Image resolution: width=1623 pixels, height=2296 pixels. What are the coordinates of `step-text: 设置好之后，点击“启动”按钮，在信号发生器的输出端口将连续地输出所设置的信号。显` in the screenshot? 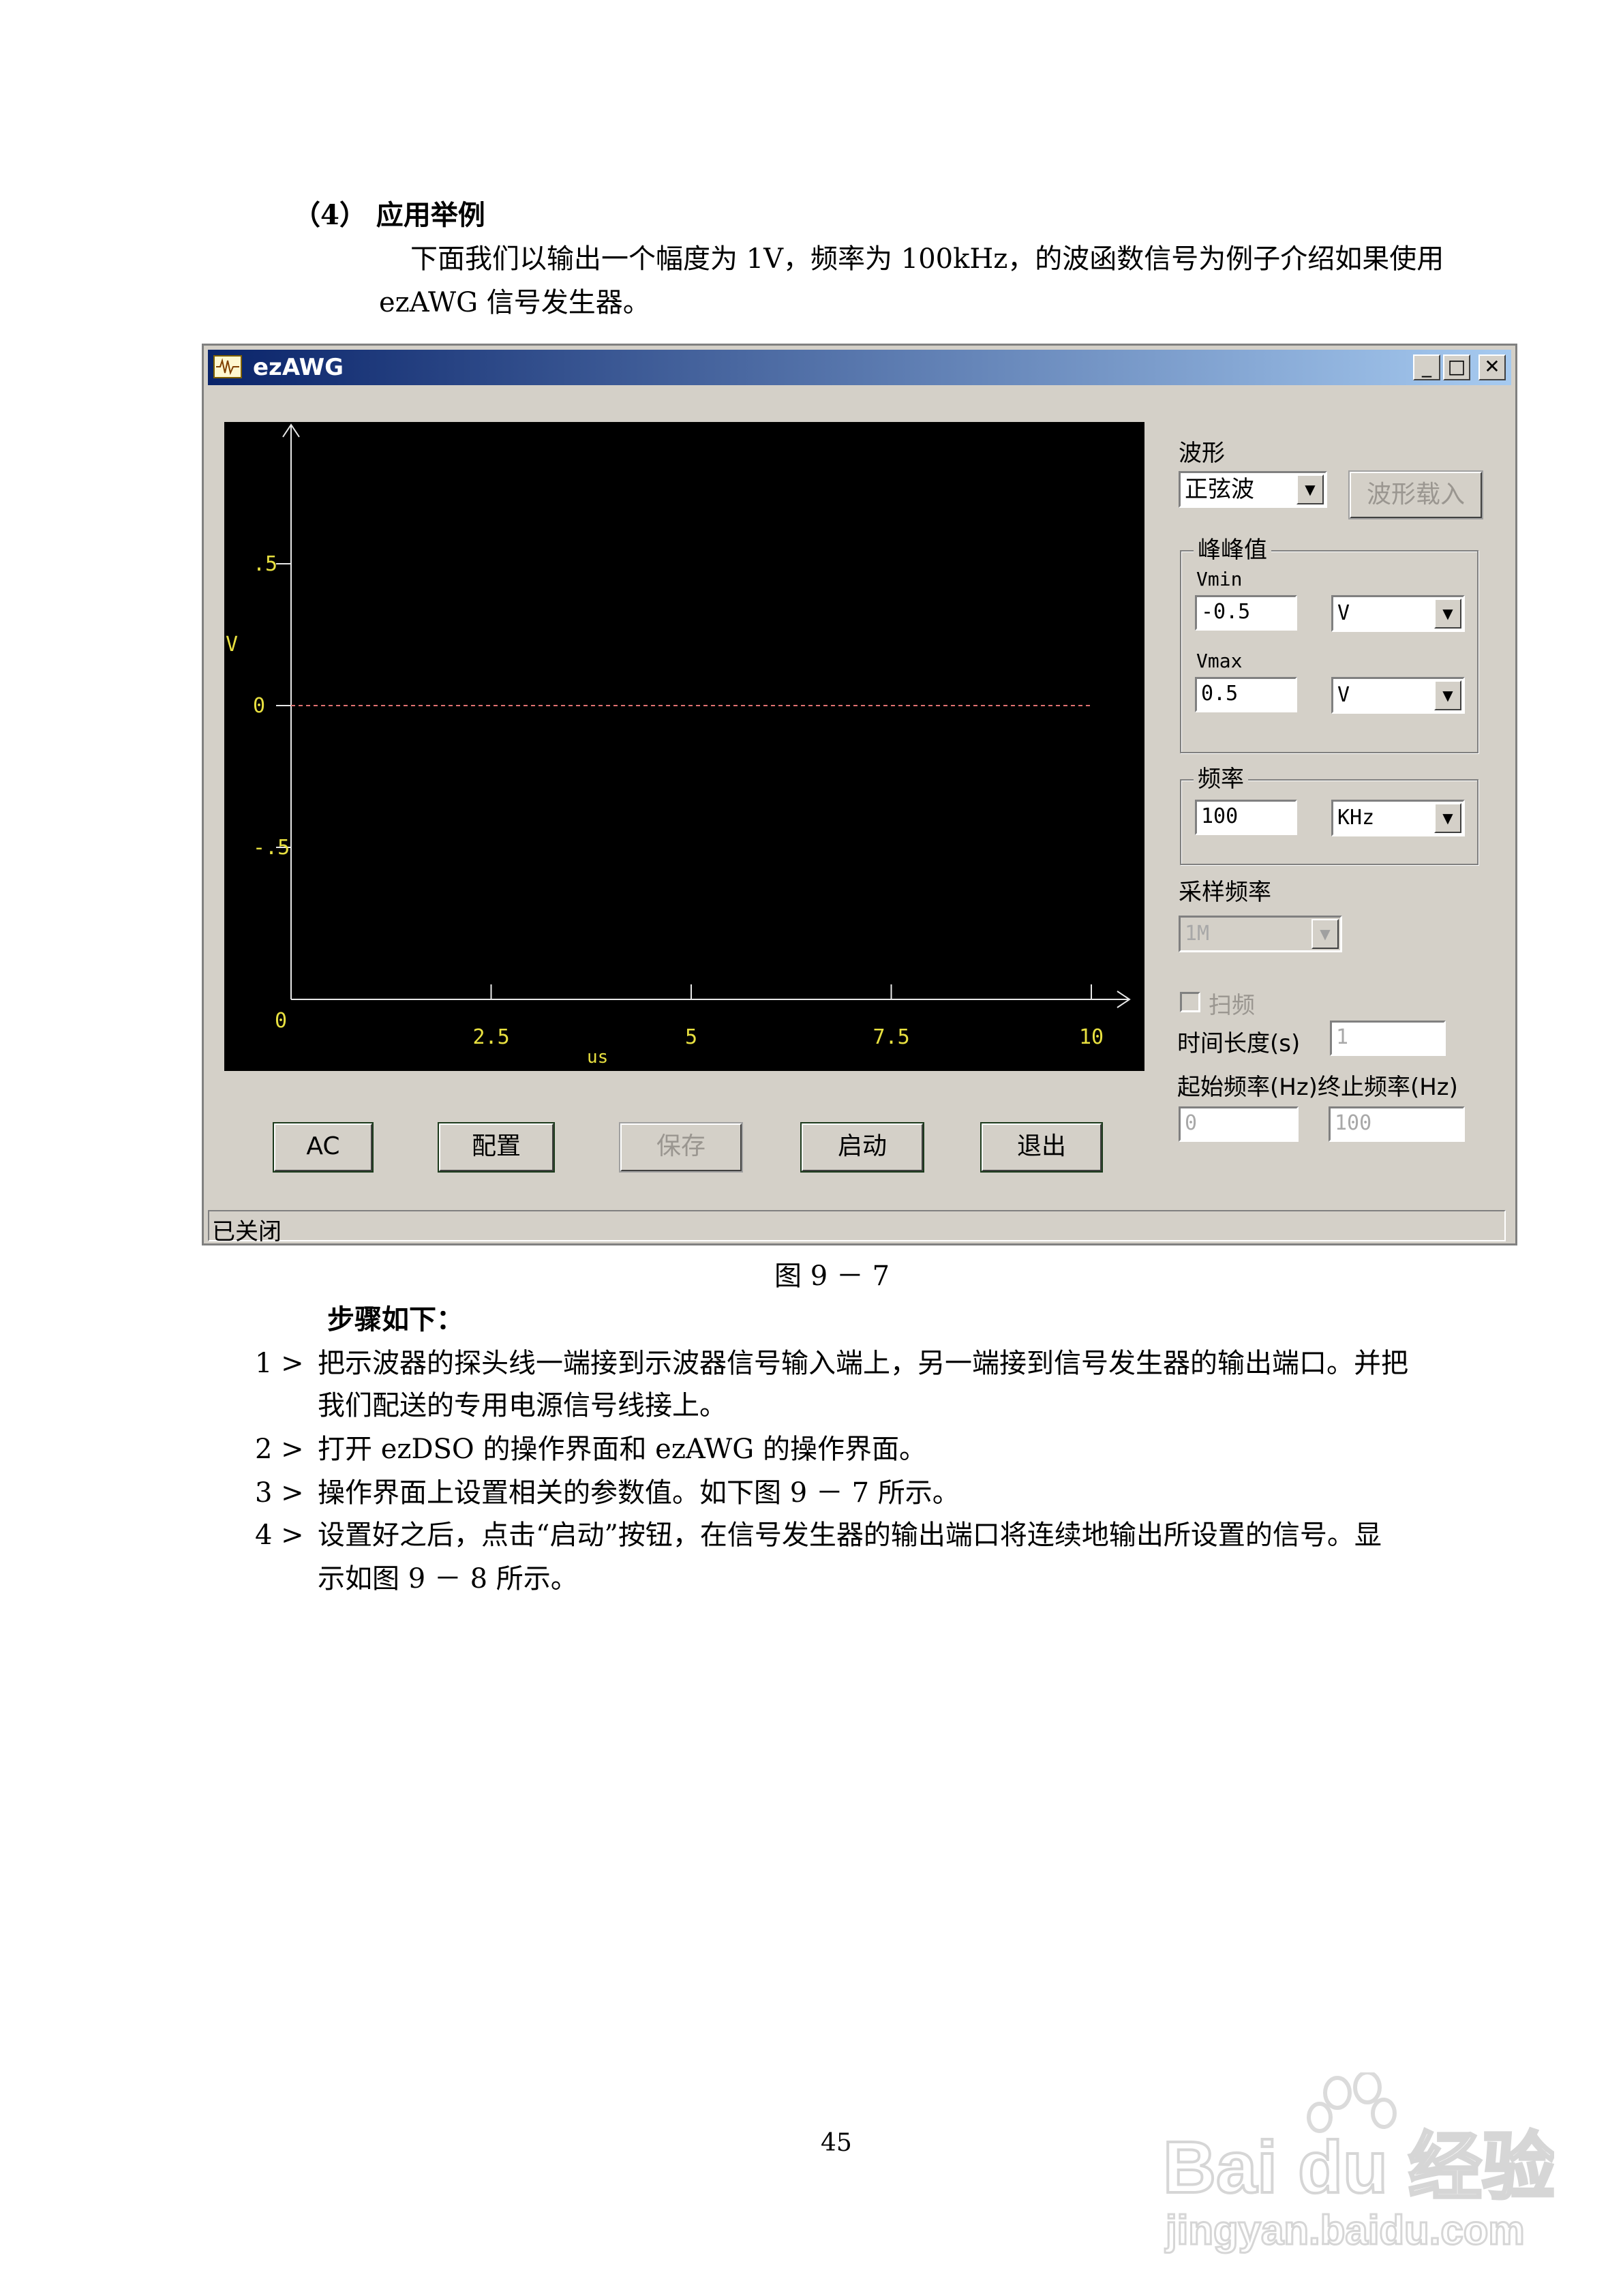 It's located at (850, 1535).